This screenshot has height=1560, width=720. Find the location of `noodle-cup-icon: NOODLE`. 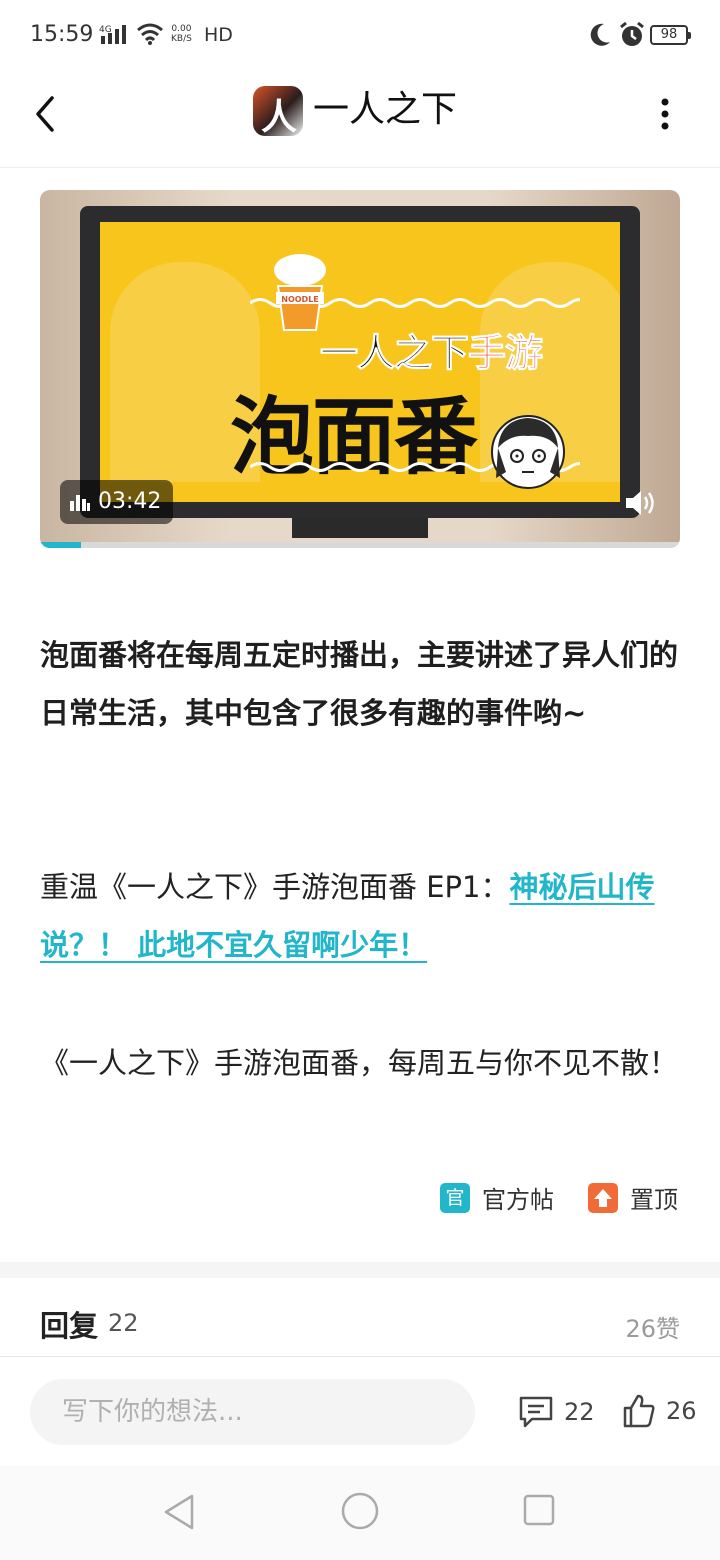

noodle-cup-icon: NOODLE is located at coordinates (300, 292).